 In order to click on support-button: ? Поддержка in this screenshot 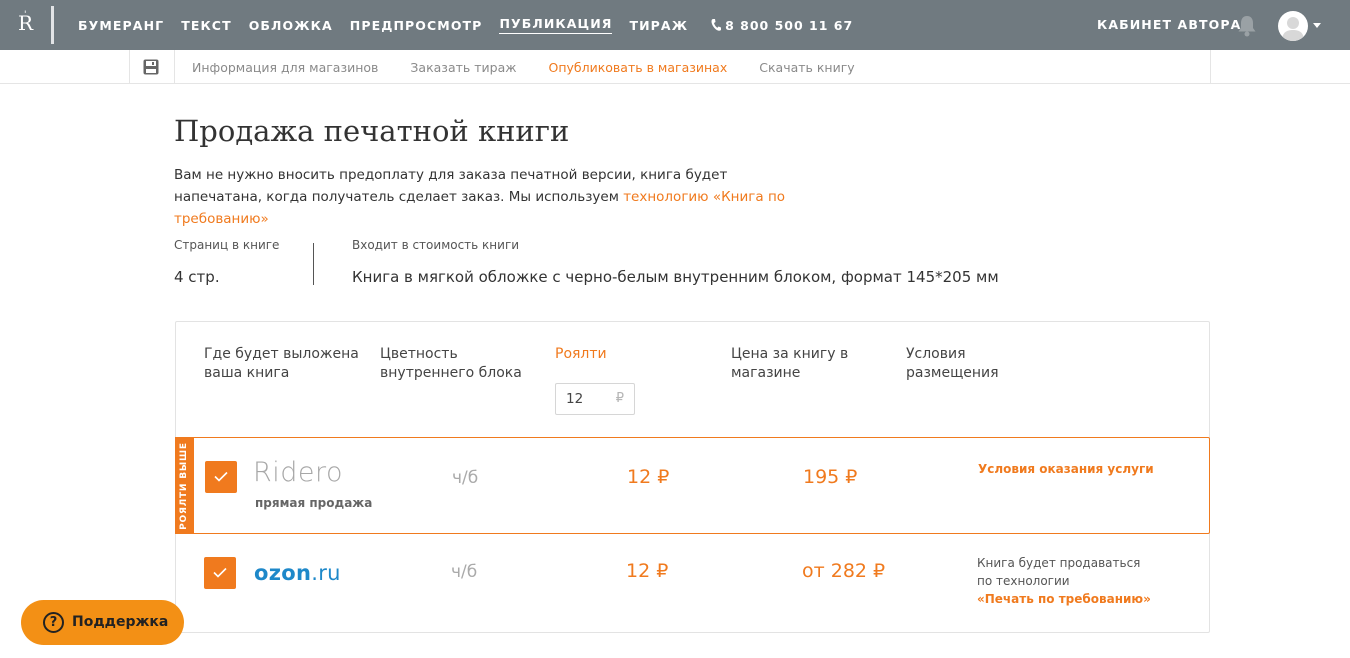, I will do `click(102, 622)`.